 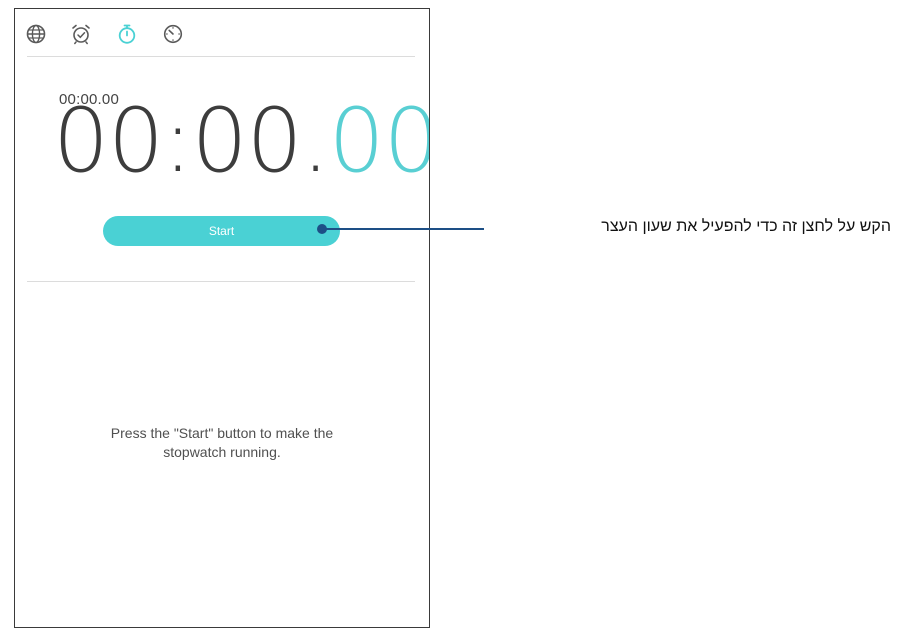 What do you see at coordinates (221, 281) in the screenshot?
I see `content-divider` at bounding box center [221, 281].